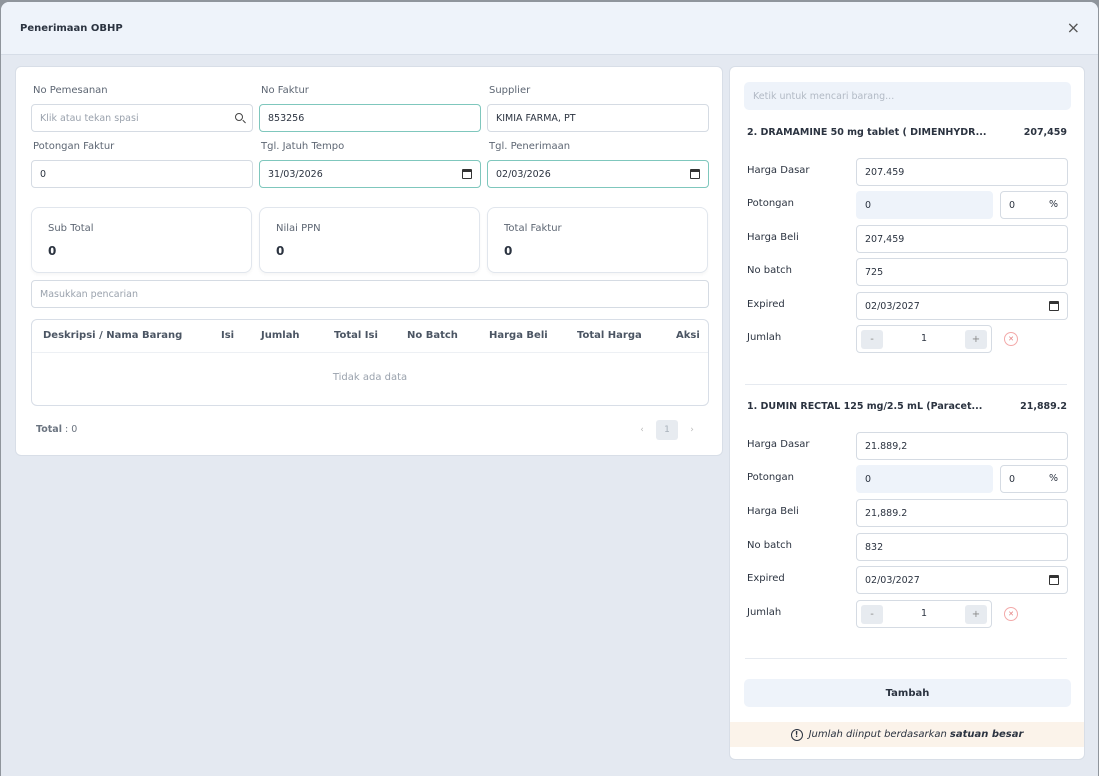  I want to click on note-text: Jumlah diinput berdasarkan, so click(877, 734).